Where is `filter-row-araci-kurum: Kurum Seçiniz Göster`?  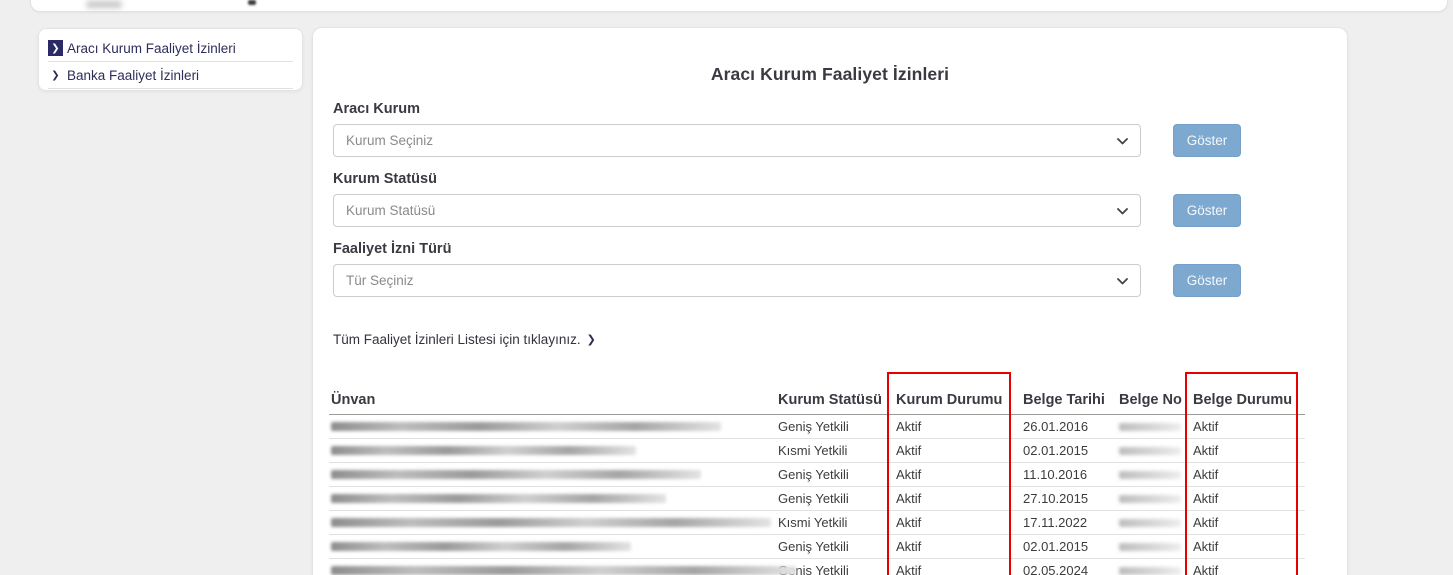 filter-row-araci-kurum: Kurum Seçiniz Göster is located at coordinates (840, 140).